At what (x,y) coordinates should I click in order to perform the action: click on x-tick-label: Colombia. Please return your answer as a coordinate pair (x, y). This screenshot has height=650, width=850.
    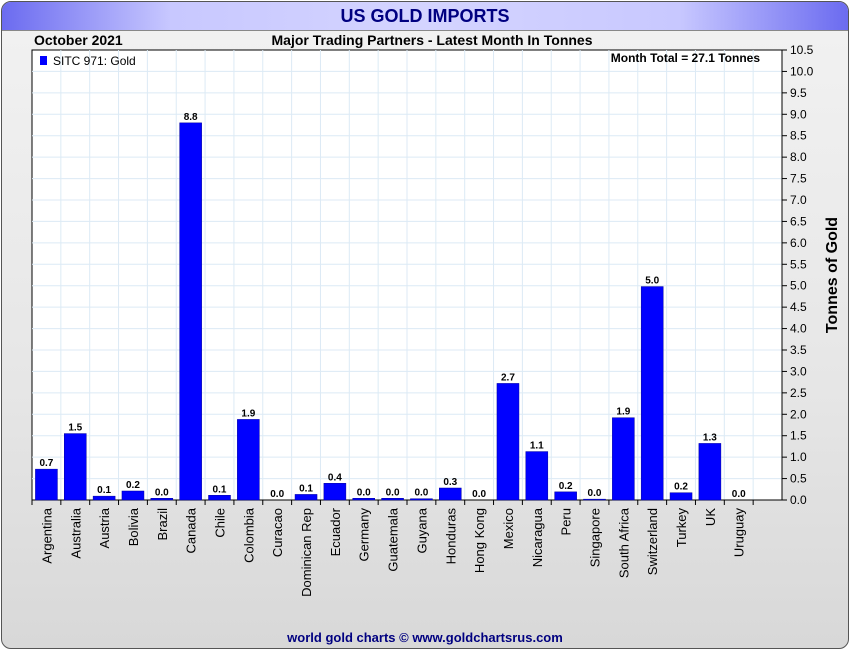
    Looking at the image, I should click on (248, 535).